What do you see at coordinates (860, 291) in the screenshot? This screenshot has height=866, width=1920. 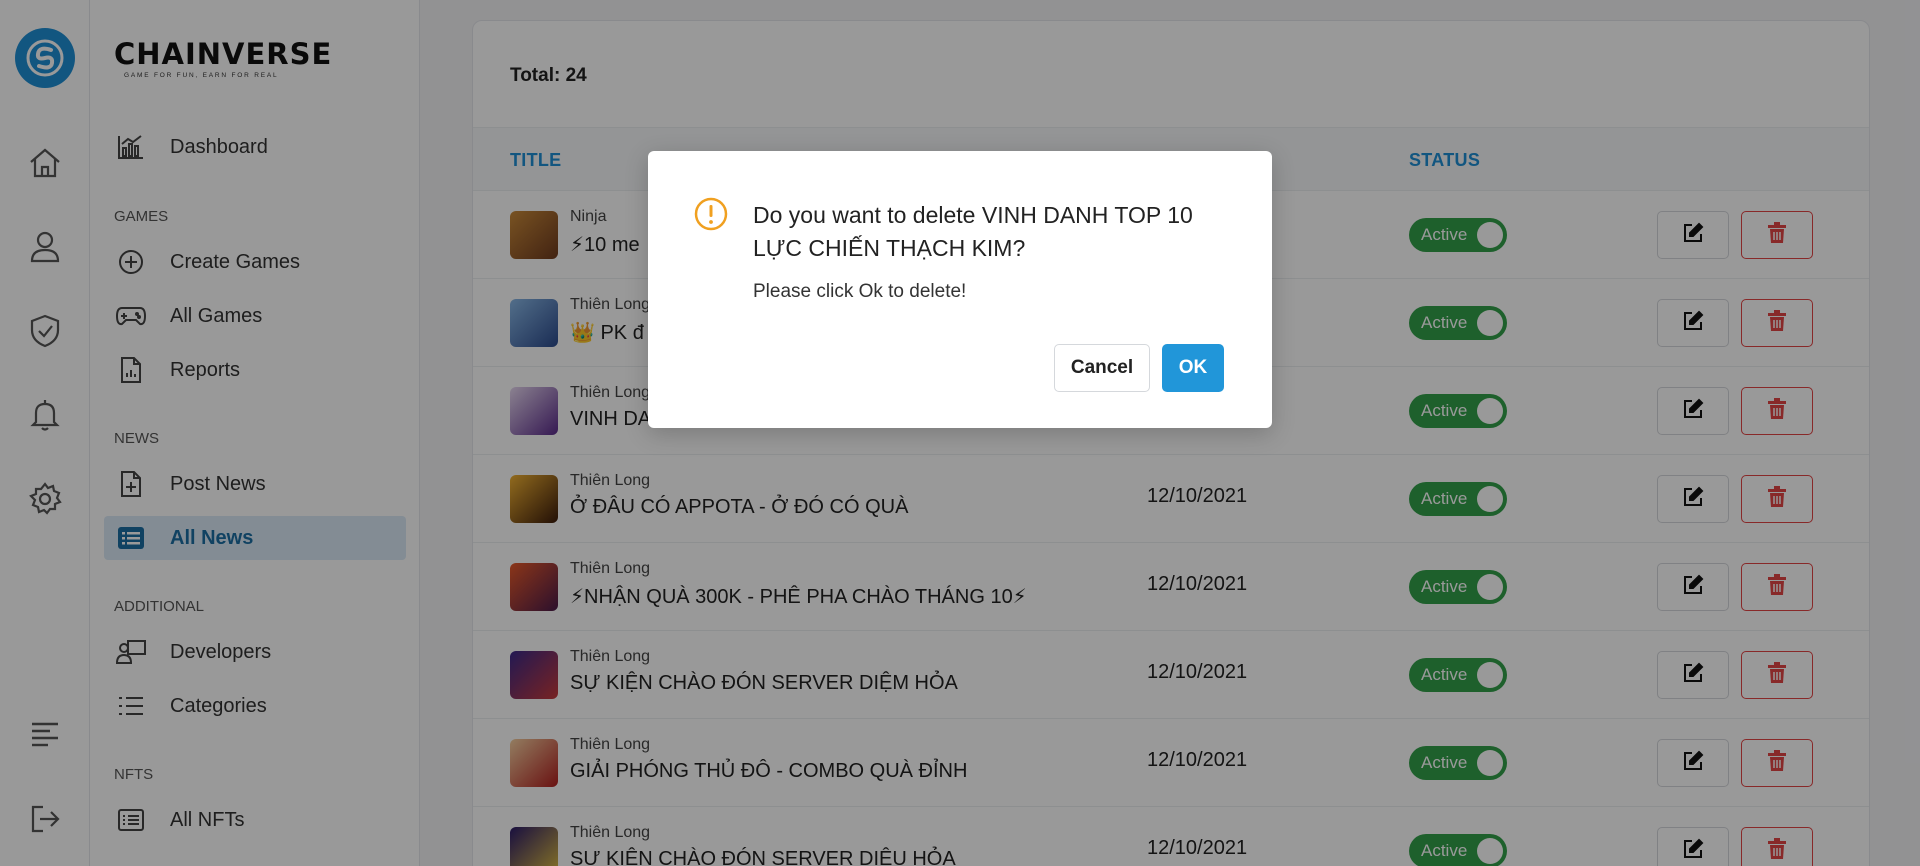 I see `dialog-subtext: Please click Ok to delete!` at bounding box center [860, 291].